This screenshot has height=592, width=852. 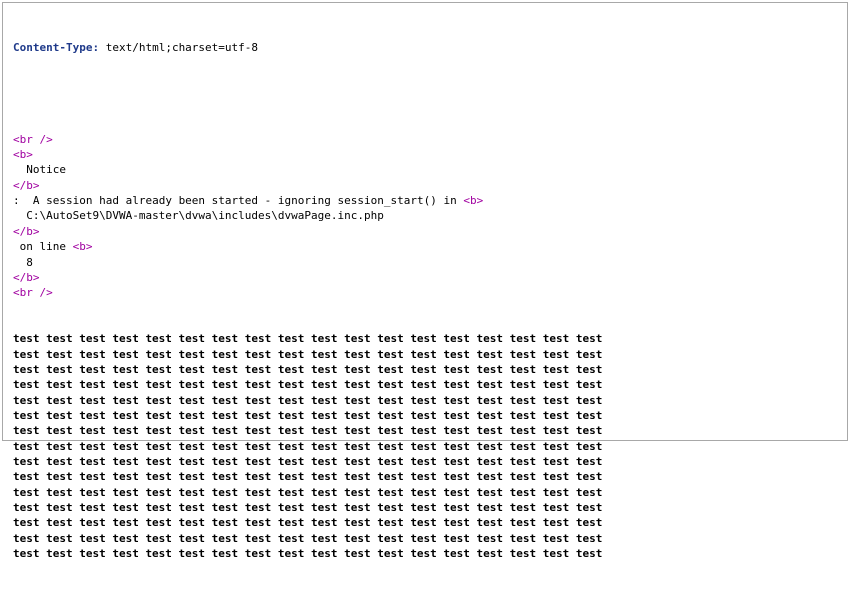 What do you see at coordinates (311, 47) in the screenshot?
I see `content-type-header: Content-Type: text/html;charset=utf-8` at bounding box center [311, 47].